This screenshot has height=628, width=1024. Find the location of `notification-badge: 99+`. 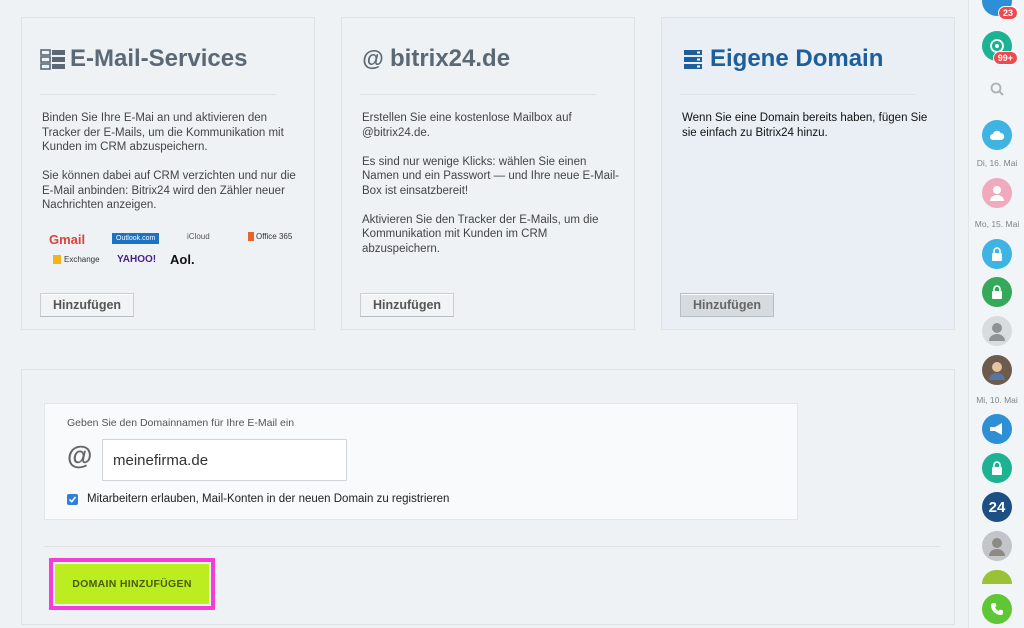

notification-badge: 99+ is located at coordinates (1005, 58).